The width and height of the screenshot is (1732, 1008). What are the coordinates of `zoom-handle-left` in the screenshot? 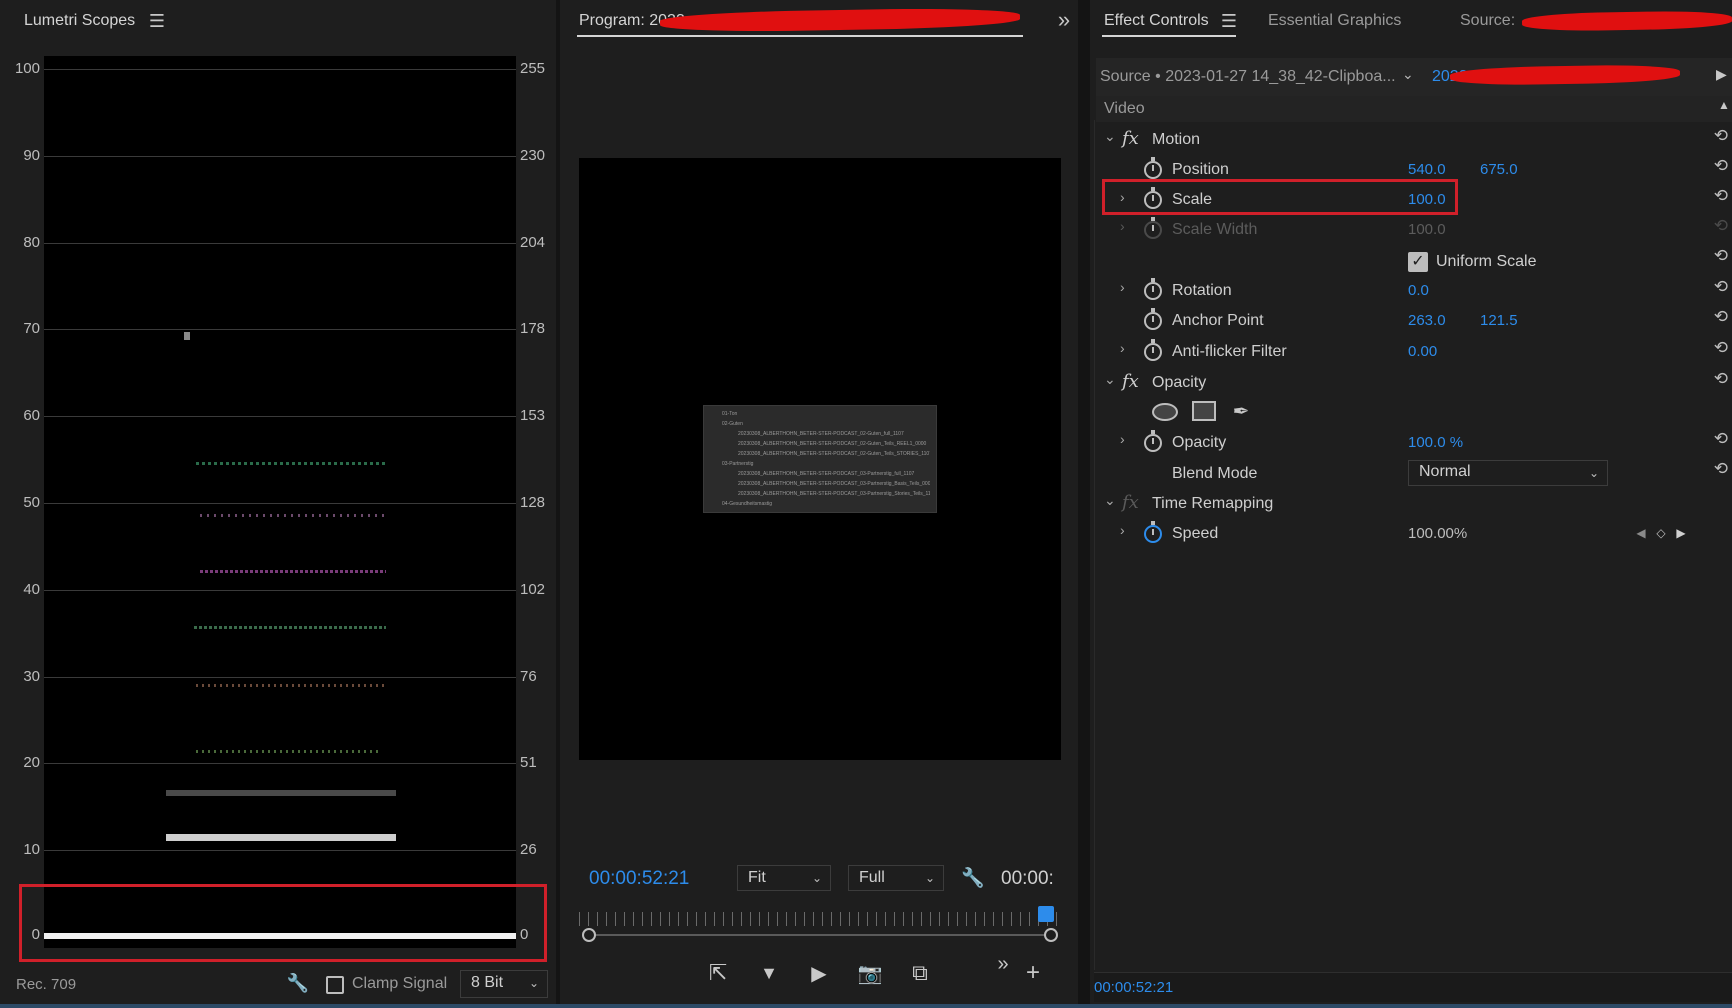 It's located at (589, 935).